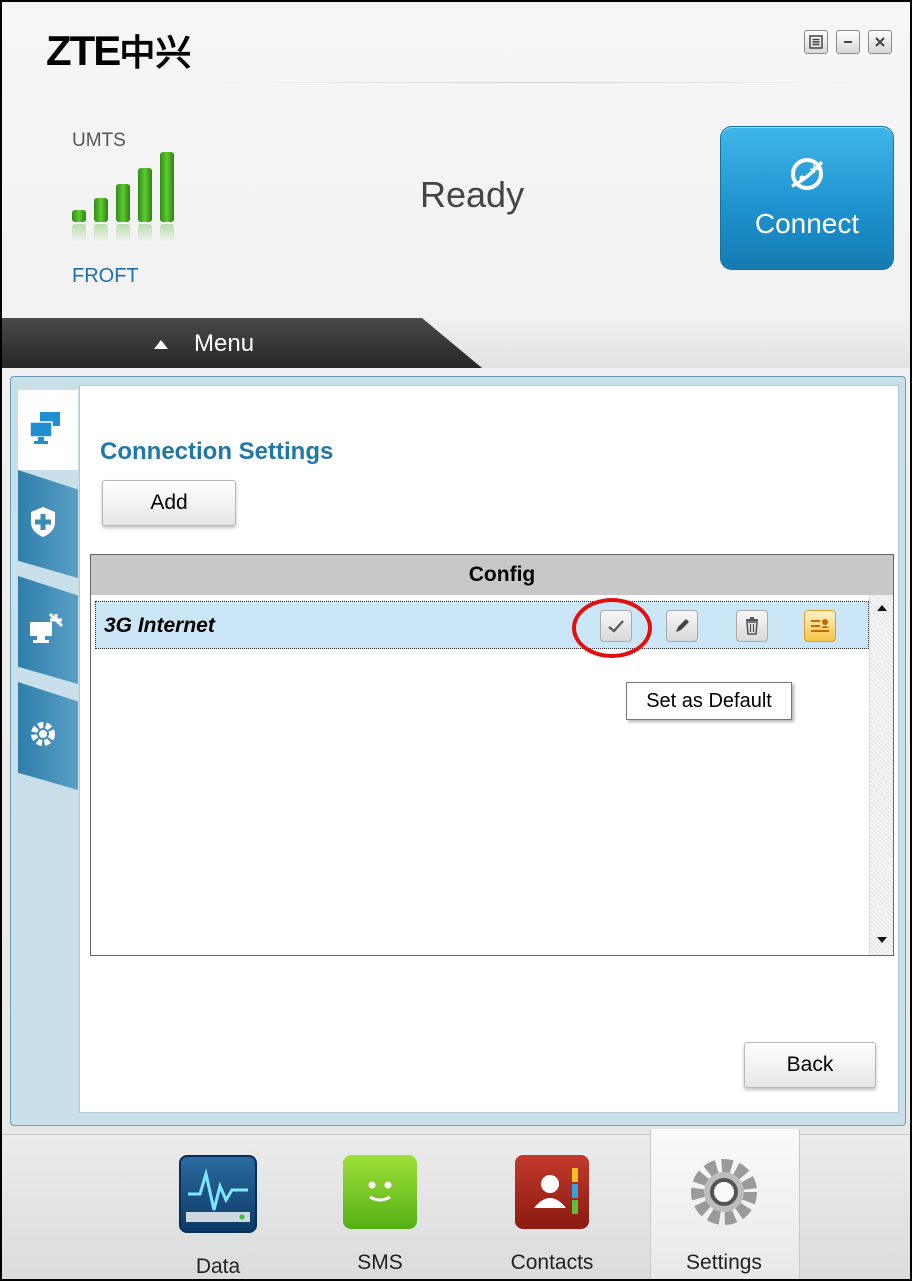 Image resolution: width=912 pixels, height=1281 pixels. I want to click on network-select-icon, so click(46, 630).